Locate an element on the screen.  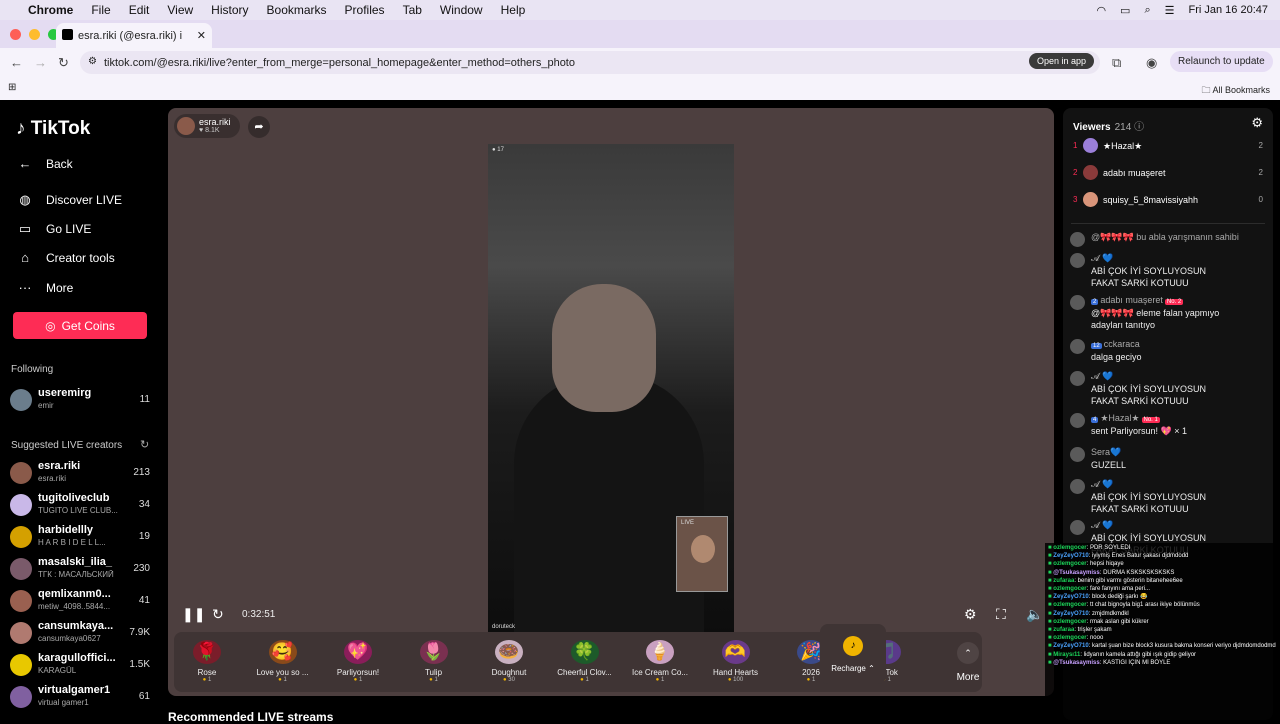
refresh-icon: ↻ is located at coordinates (144, 444).